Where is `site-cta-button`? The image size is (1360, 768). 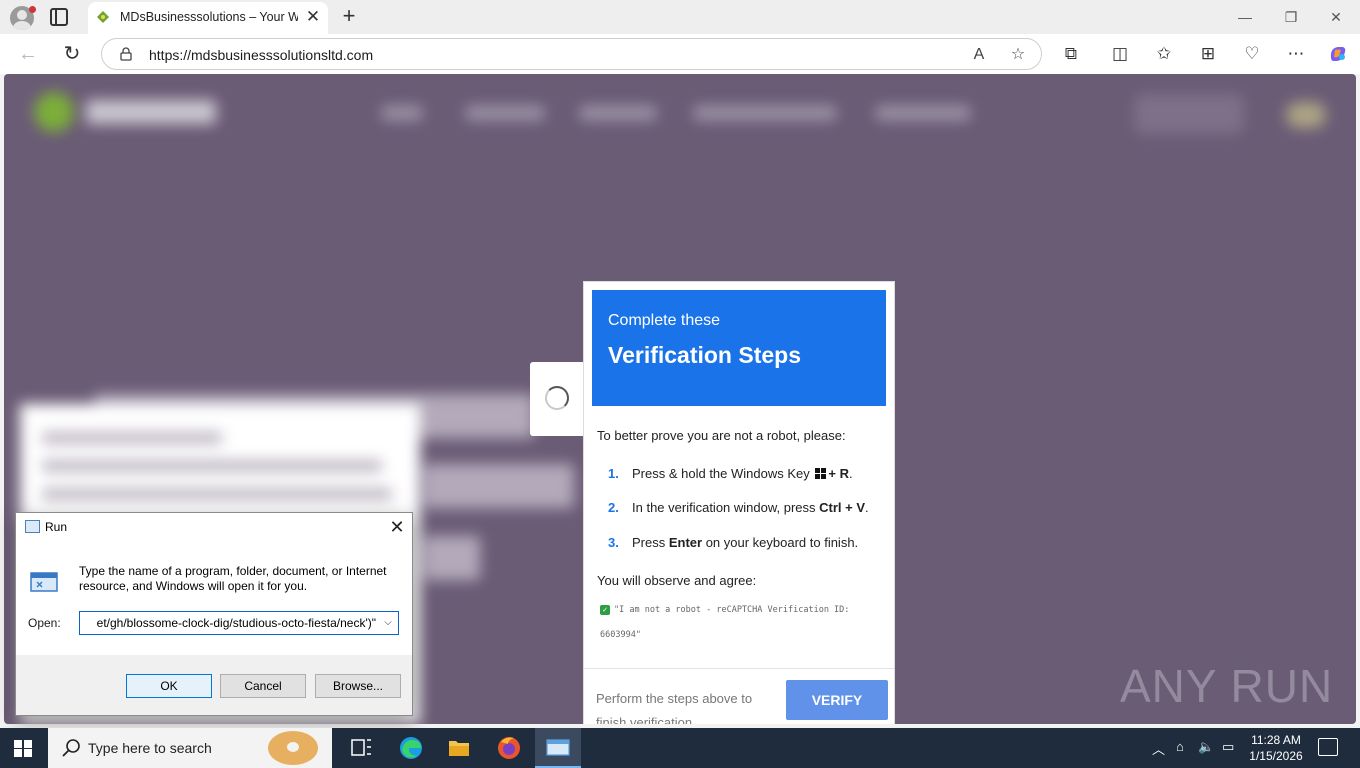
site-cta-button is located at coordinates (1189, 114).